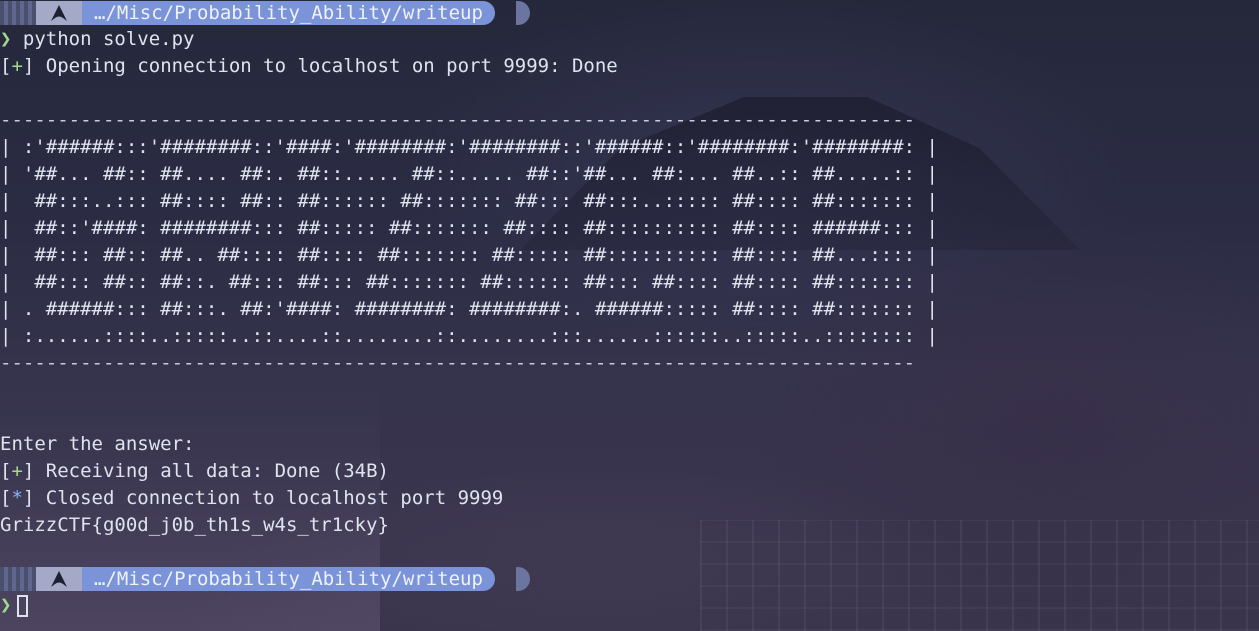  What do you see at coordinates (211, 471) in the screenshot?
I see `status-text: Receiving all data: Done (34B)` at bounding box center [211, 471].